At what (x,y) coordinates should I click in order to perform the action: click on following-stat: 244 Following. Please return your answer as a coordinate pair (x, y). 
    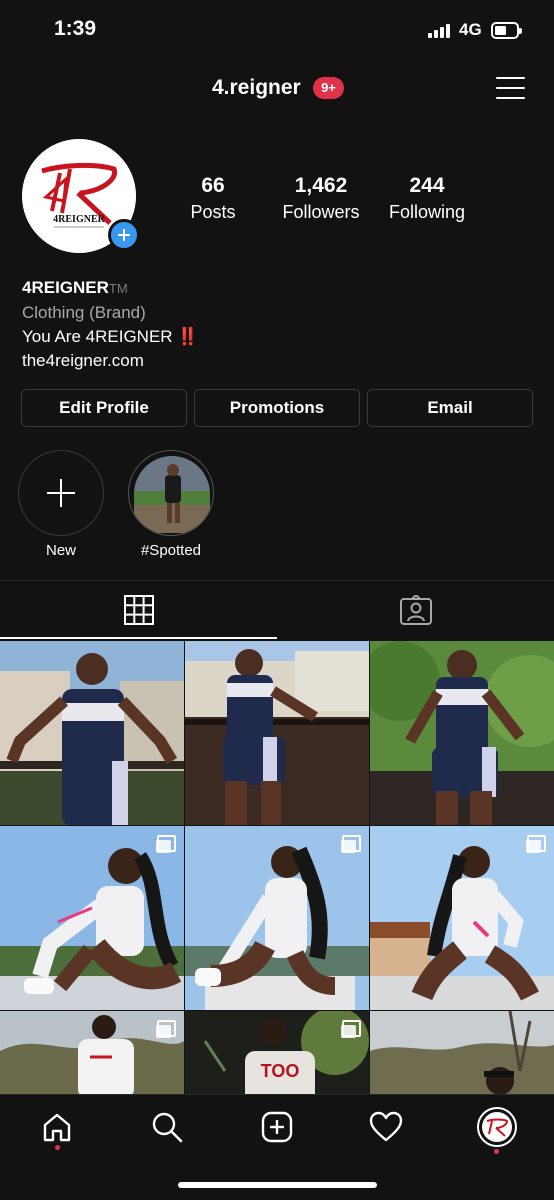
    Looking at the image, I should click on (427, 198).